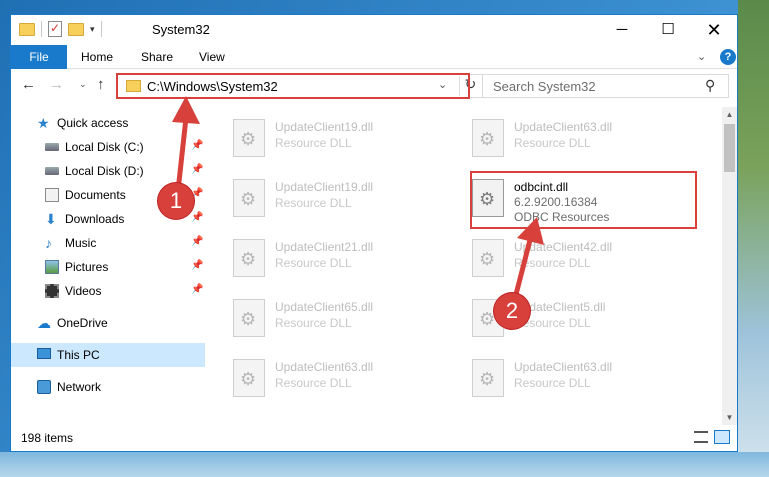 Image resolution: width=769 pixels, height=477 pixels. I want to click on download-icon: ⬇, so click(51, 219).